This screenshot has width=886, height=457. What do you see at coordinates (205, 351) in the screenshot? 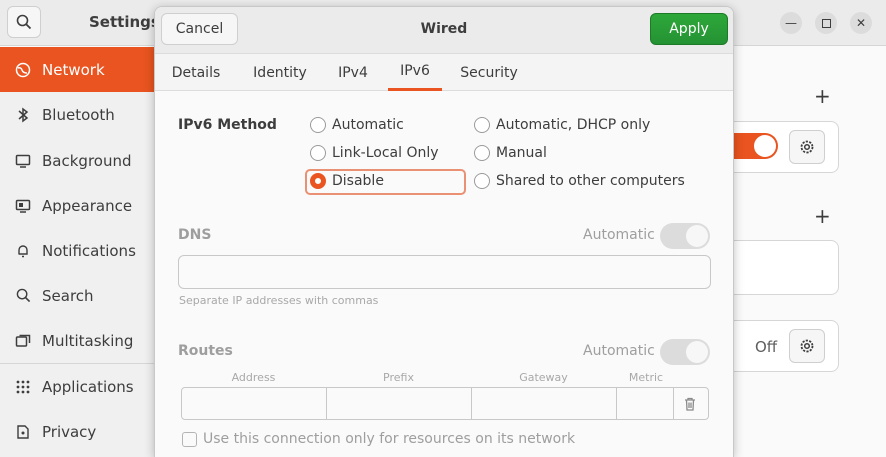
I see `routes-label: Routes` at bounding box center [205, 351].